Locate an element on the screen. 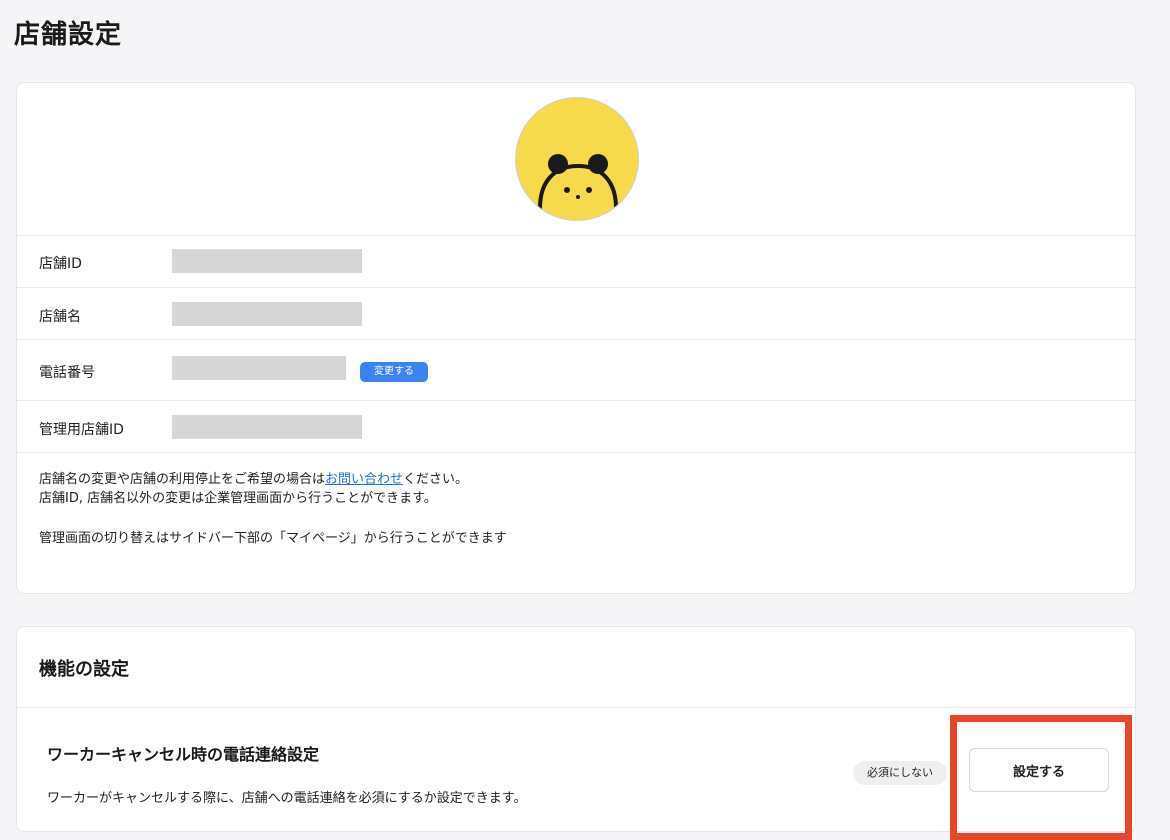 This screenshot has width=1170, height=840. admin-store-id-value-masked is located at coordinates (267, 427).